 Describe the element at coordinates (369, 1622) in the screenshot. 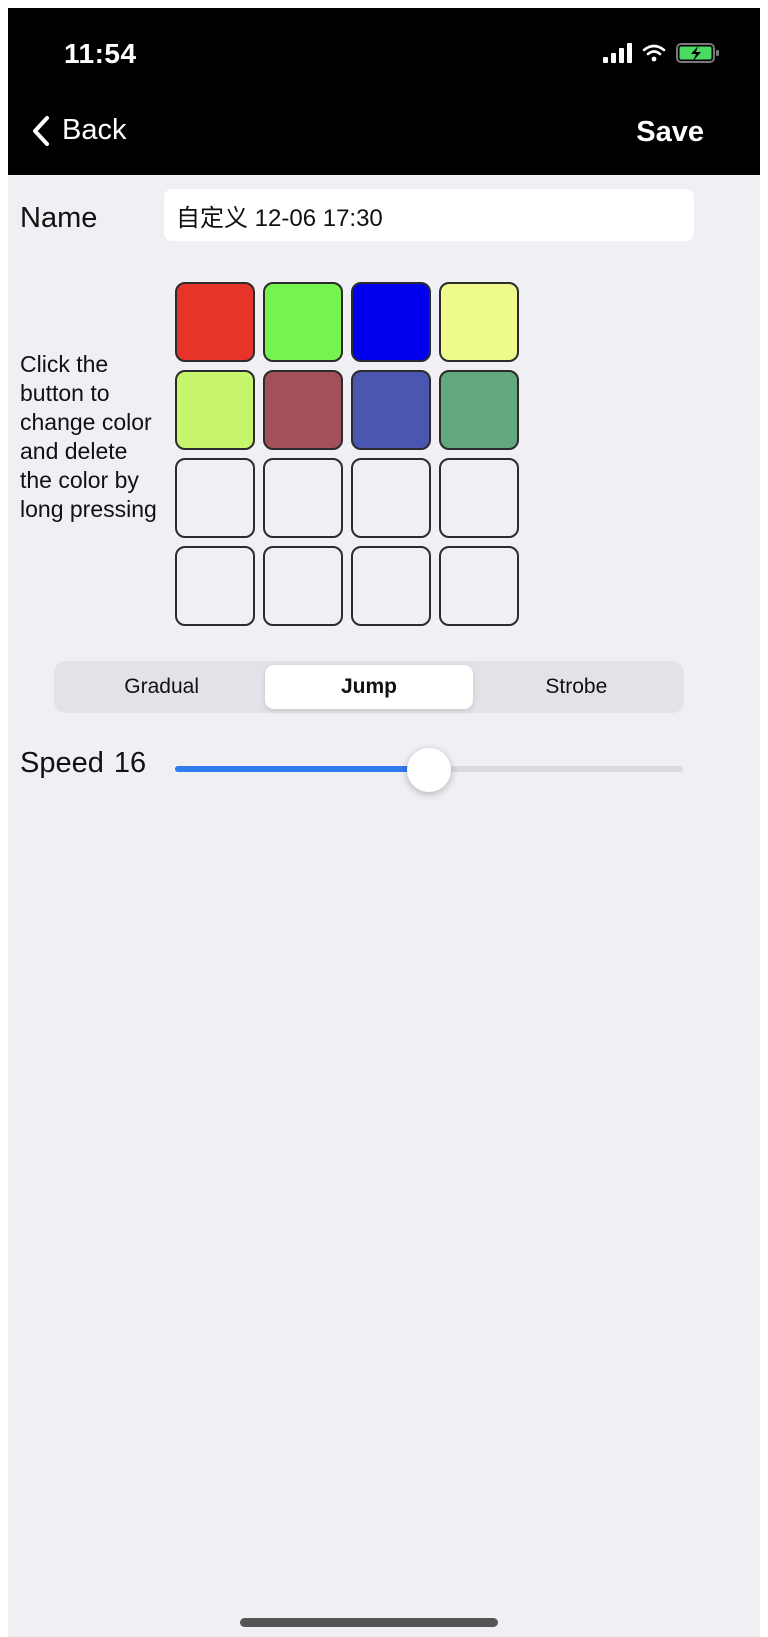

I see `home-indicator` at that location.